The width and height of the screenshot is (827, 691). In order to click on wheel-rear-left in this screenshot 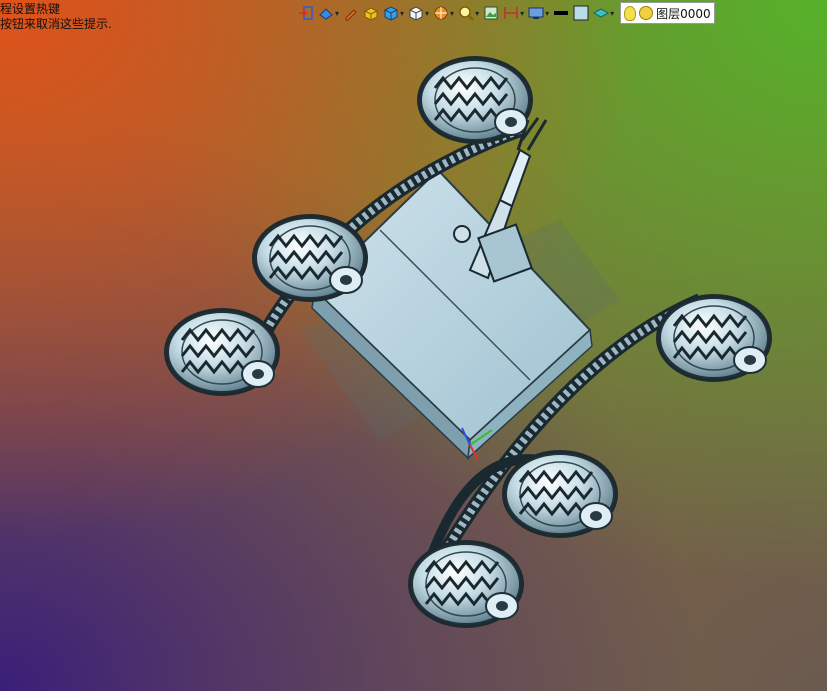, I will do `click(475, 100)`.